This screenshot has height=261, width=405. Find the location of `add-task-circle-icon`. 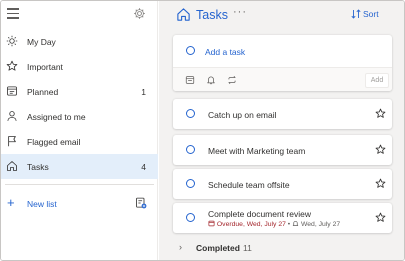

add-task-circle-icon is located at coordinates (190, 50).